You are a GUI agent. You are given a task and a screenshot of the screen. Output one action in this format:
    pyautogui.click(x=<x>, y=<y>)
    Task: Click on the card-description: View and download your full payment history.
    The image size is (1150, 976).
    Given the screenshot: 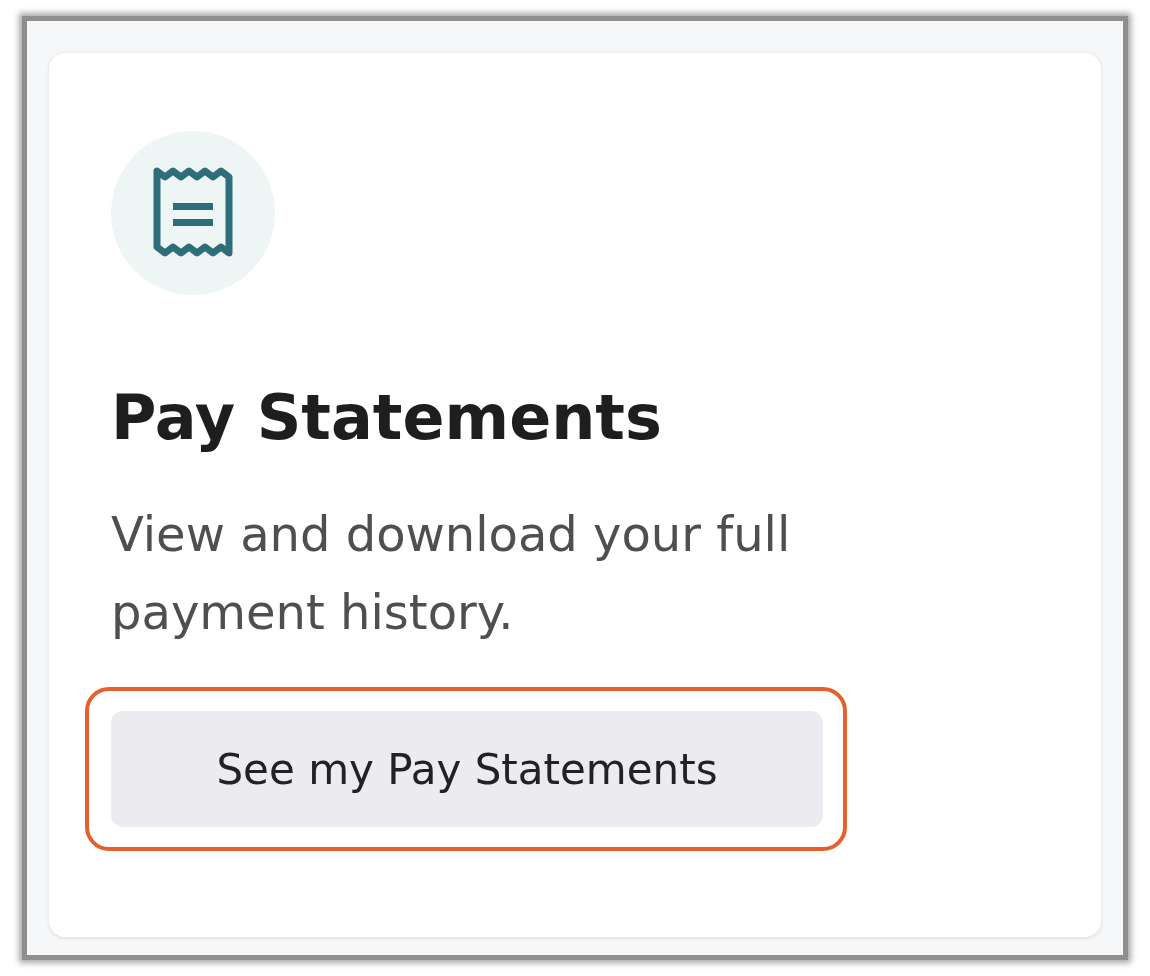 What is the action you would take?
    pyautogui.click(x=451, y=574)
    